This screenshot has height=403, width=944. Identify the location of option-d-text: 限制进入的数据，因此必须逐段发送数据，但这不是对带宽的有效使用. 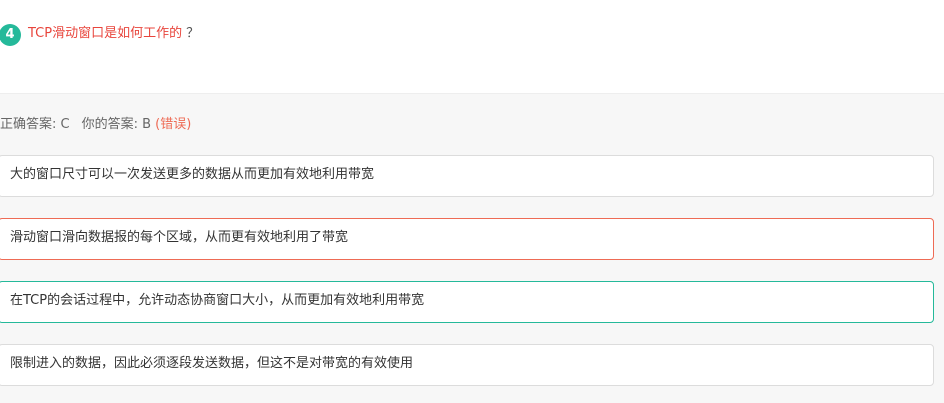
(212, 363).